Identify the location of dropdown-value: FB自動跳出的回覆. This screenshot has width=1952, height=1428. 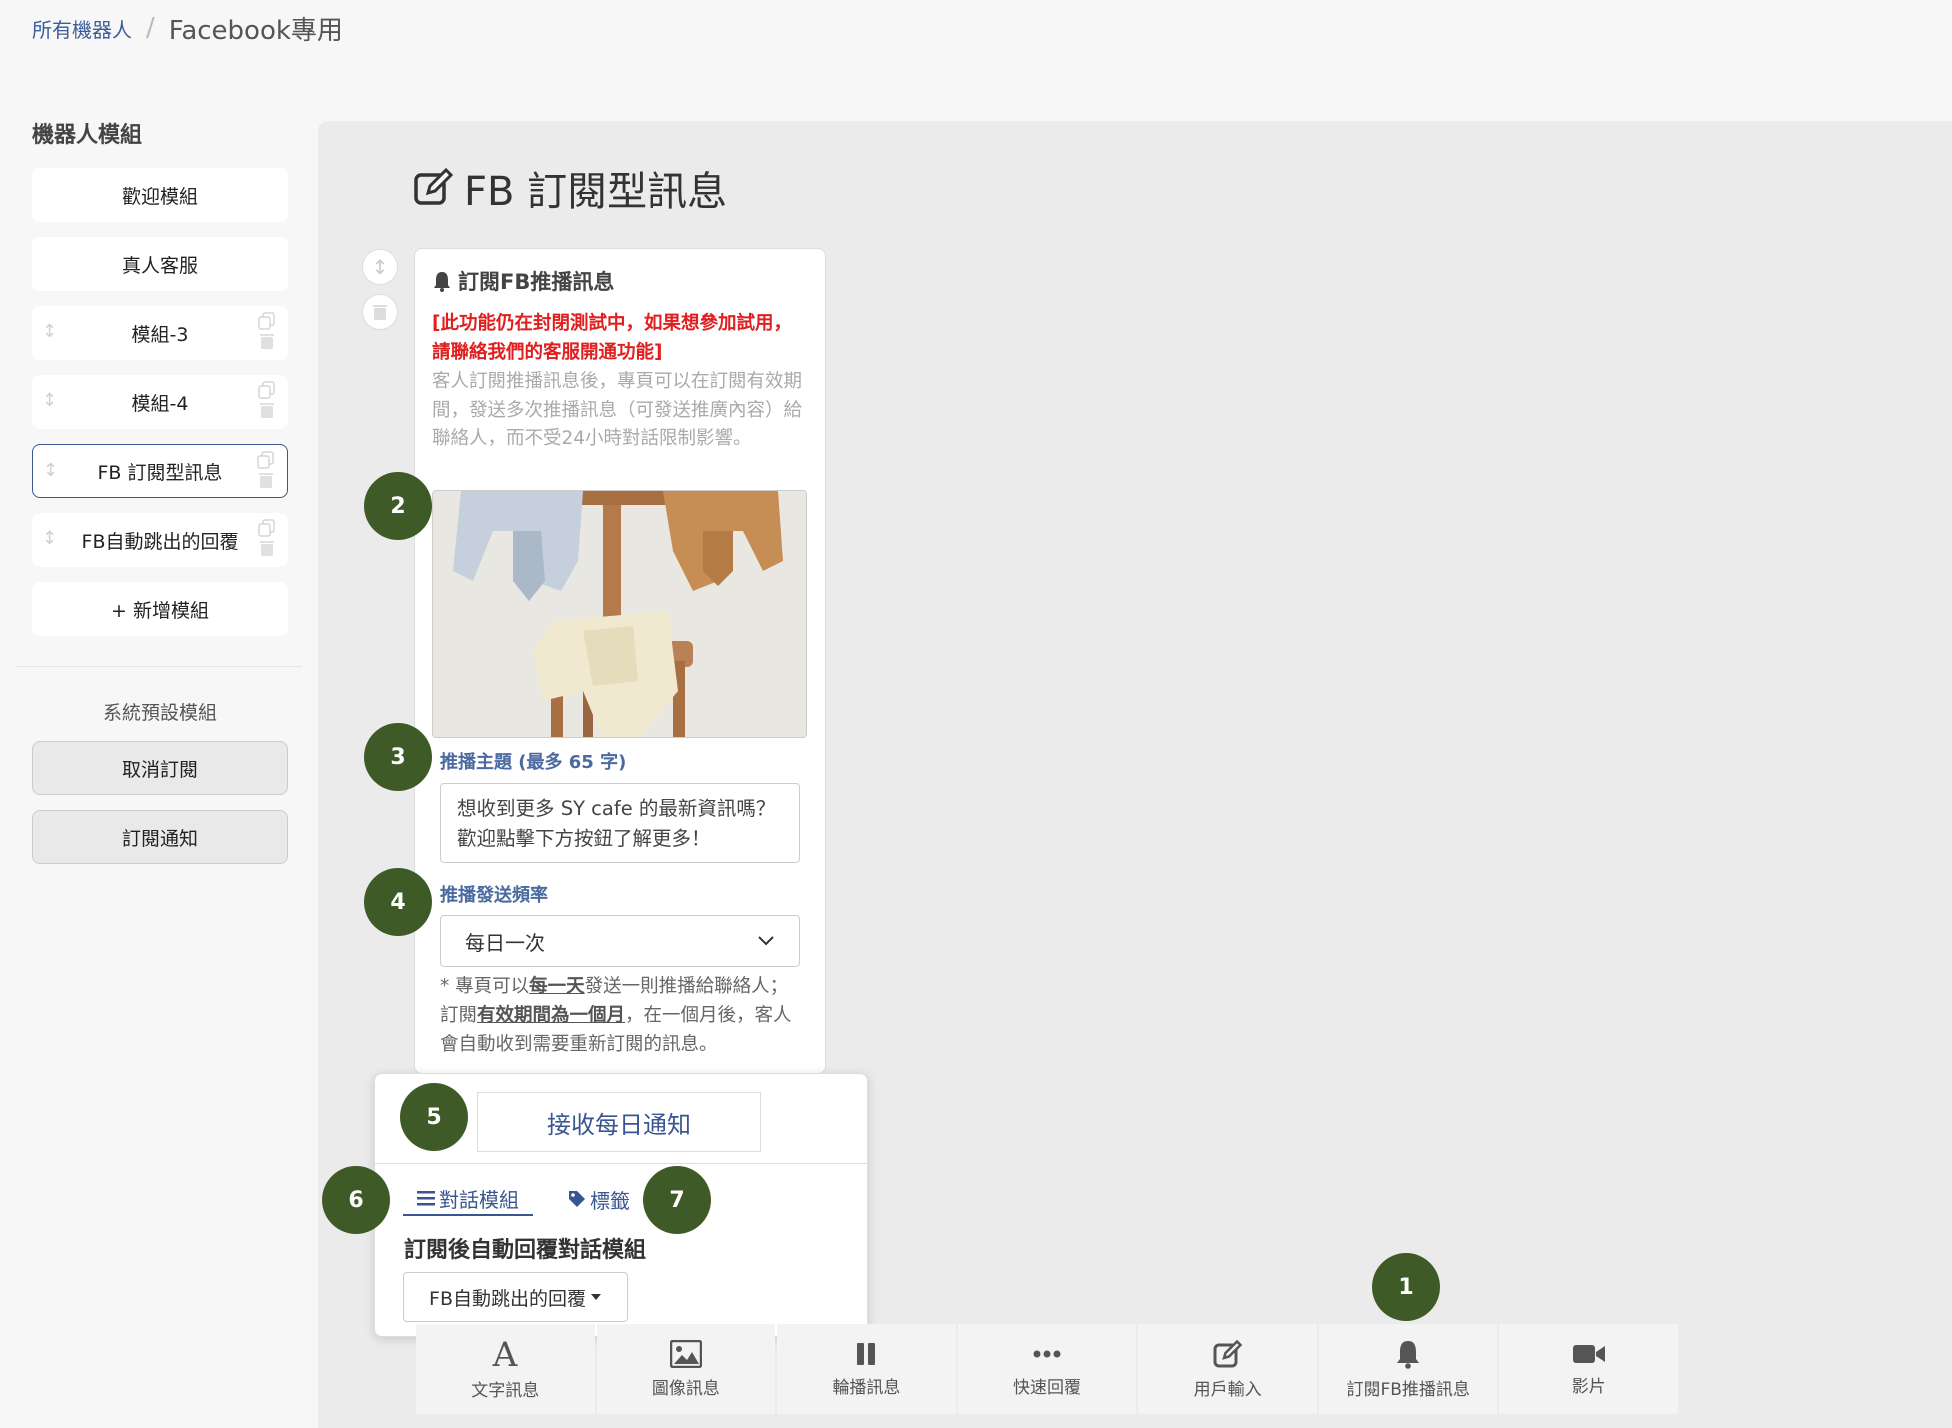
(507, 1298).